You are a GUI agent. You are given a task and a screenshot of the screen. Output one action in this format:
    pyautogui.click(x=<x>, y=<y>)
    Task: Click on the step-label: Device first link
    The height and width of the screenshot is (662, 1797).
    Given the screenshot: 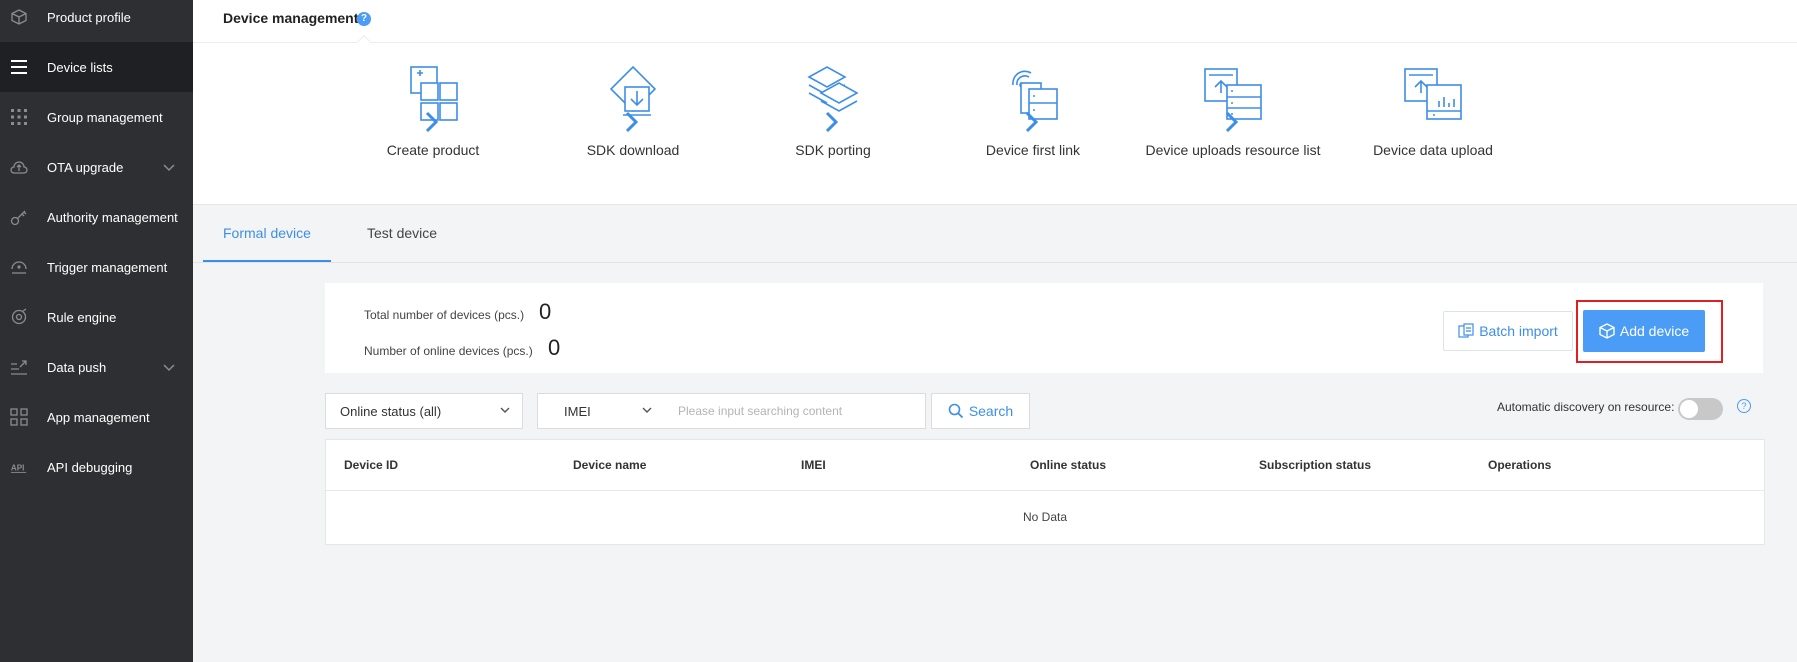 What is the action you would take?
    pyautogui.click(x=1033, y=150)
    